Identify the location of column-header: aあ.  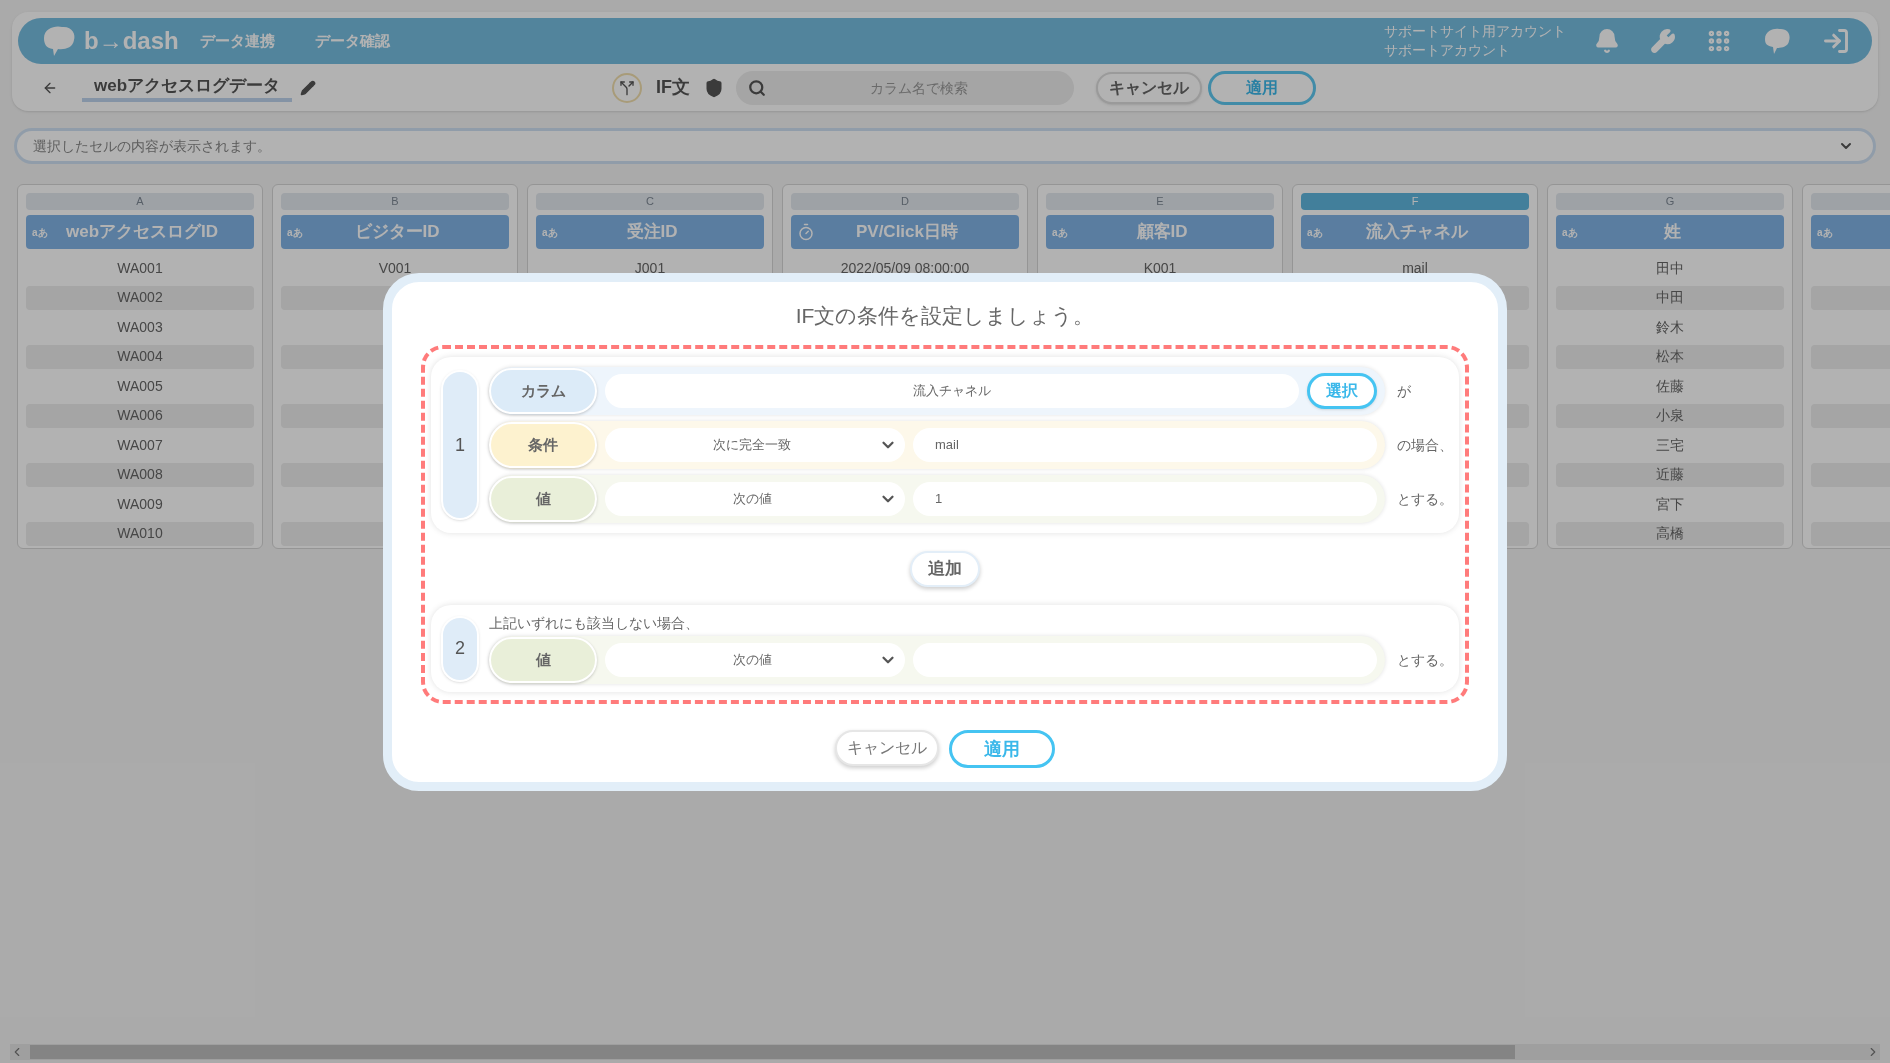
(1850, 232).